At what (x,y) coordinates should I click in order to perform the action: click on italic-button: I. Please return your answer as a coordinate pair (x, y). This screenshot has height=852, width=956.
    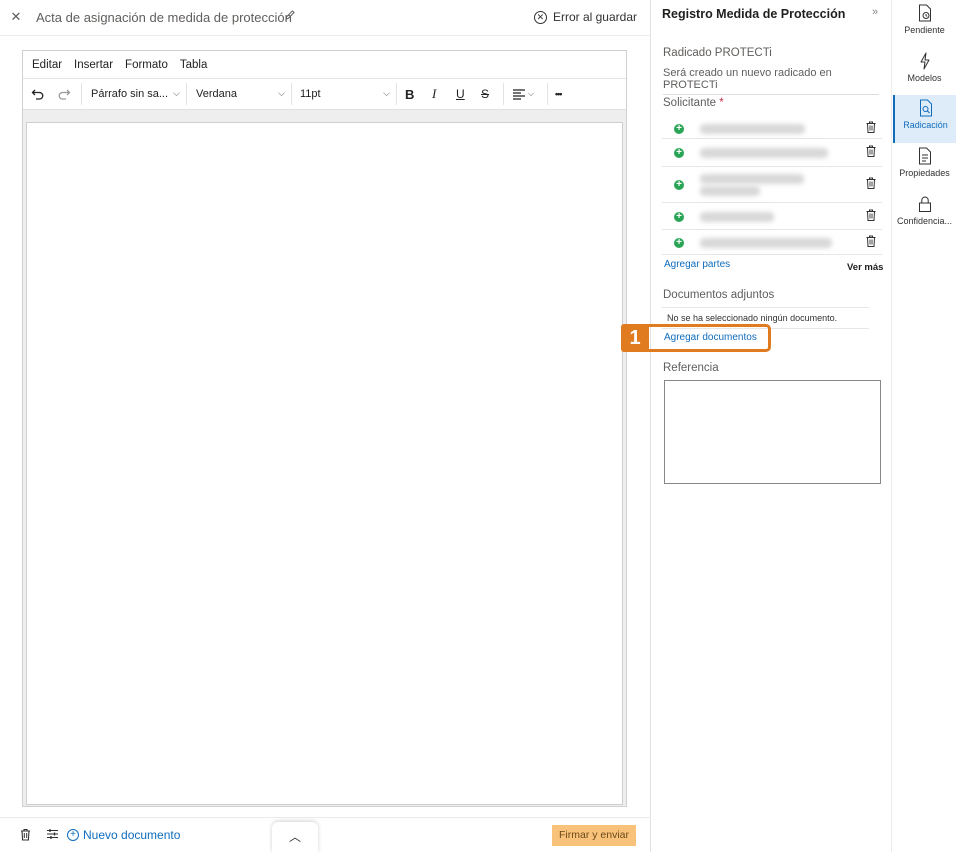
    Looking at the image, I should click on (439, 94).